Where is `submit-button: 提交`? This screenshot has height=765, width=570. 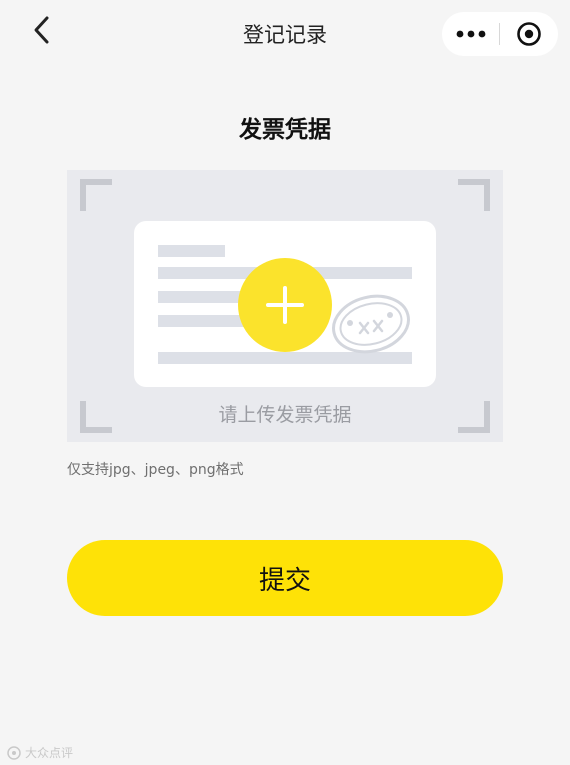
submit-button: 提交 is located at coordinates (285, 578).